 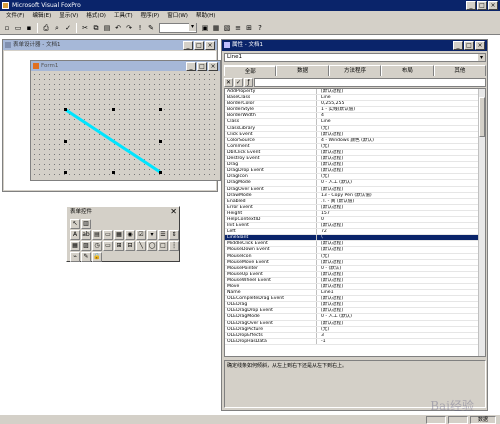 What do you see at coordinates (110, 45) in the screenshot?
I see `form-designer-title-bar: 表单设计器 - 文档1 _ □ ×` at bounding box center [110, 45].